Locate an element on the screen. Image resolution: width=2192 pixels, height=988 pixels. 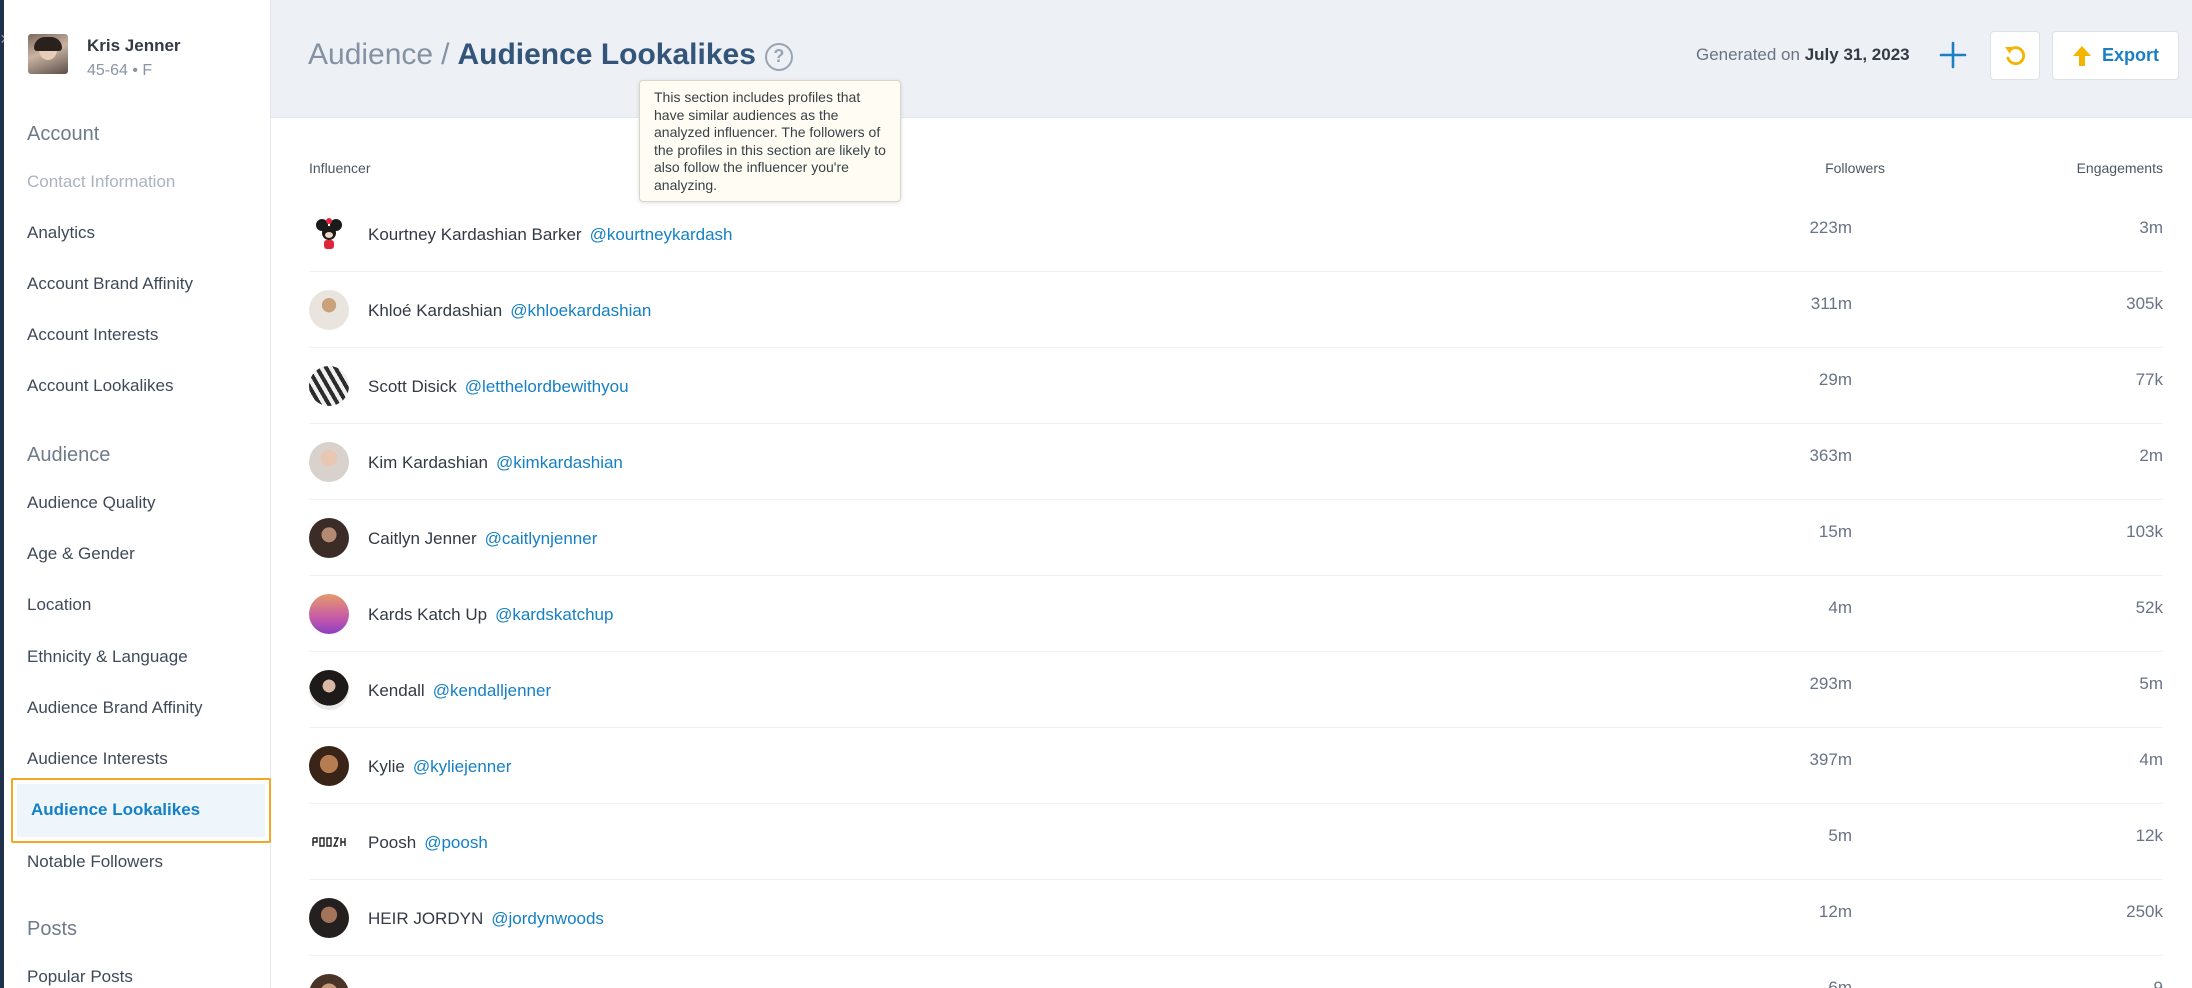
help-icon: ? is located at coordinates (778, 56).